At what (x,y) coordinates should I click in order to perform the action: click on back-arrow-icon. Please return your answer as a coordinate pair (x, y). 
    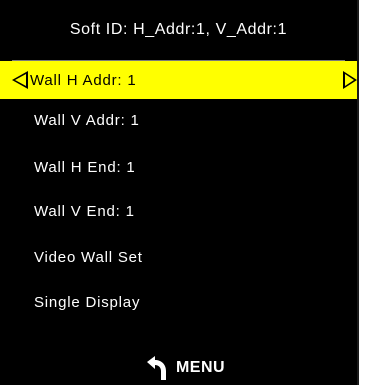
    Looking at the image, I should click on (156, 367).